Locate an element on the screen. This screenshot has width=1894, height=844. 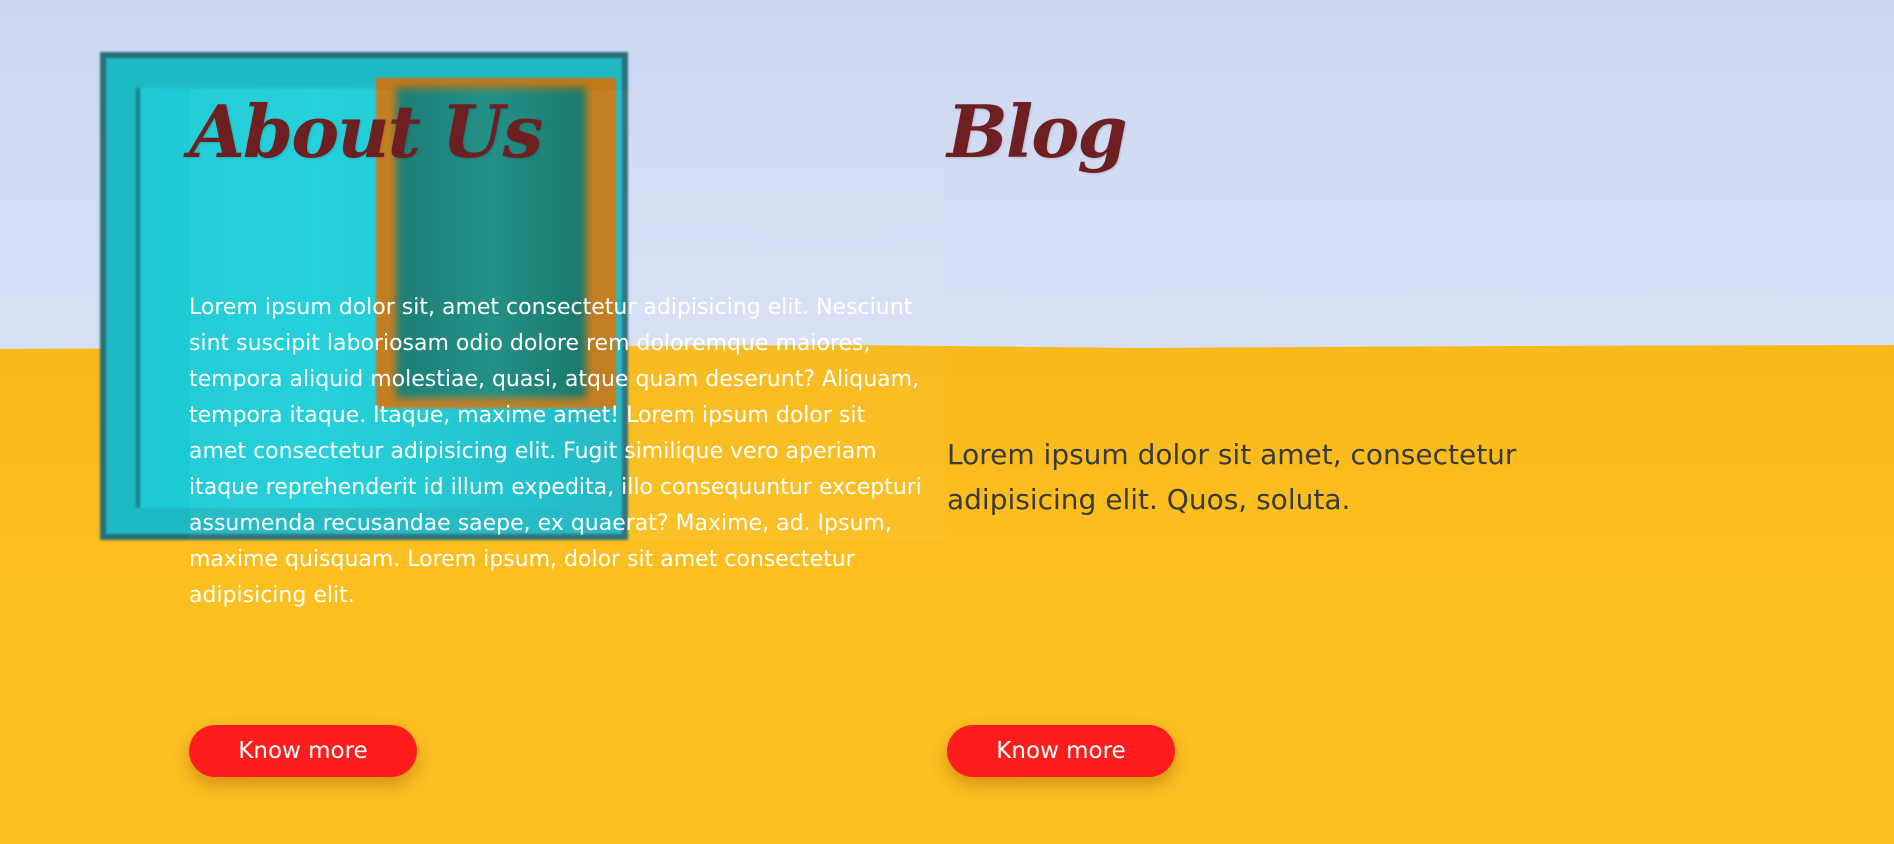
about-know-more-button: Know more is located at coordinates (303, 751).